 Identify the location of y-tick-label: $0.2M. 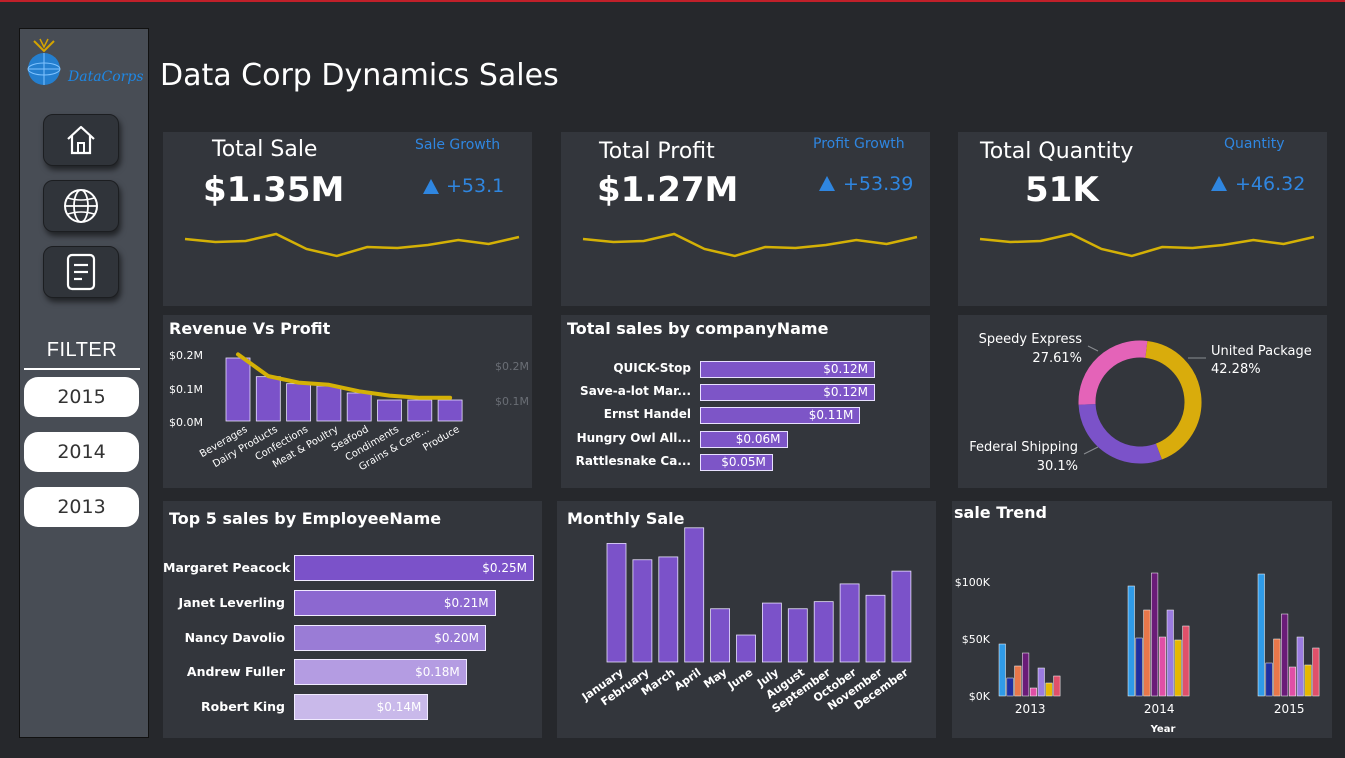
(186, 355).